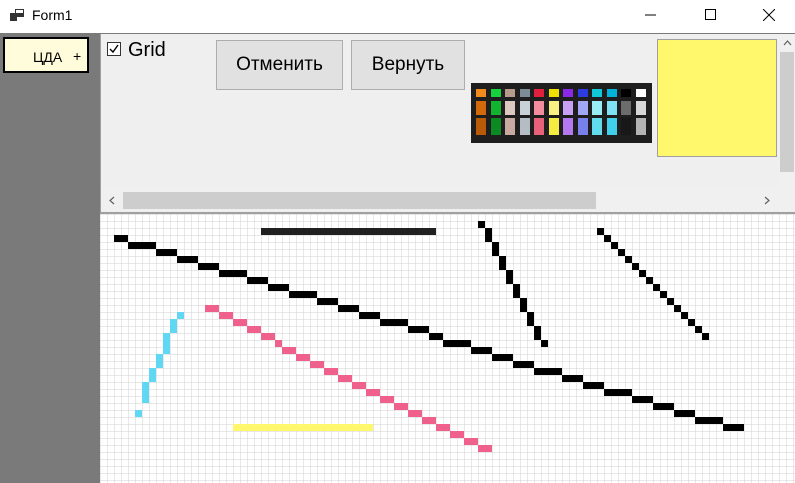  What do you see at coordinates (561, 113) in the screenshot?
I see `color-palette` at bounding box center [561, 113].